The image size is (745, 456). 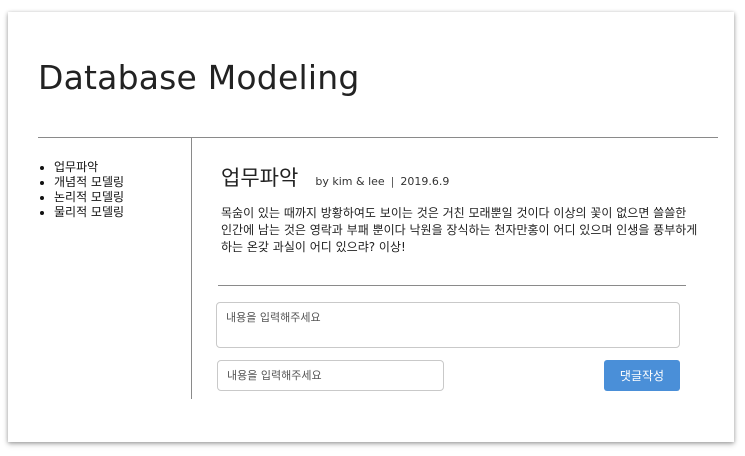 I want to click on sidebar-item-physical-modeling: 물리적 모델링, so click(x=121, y=212).